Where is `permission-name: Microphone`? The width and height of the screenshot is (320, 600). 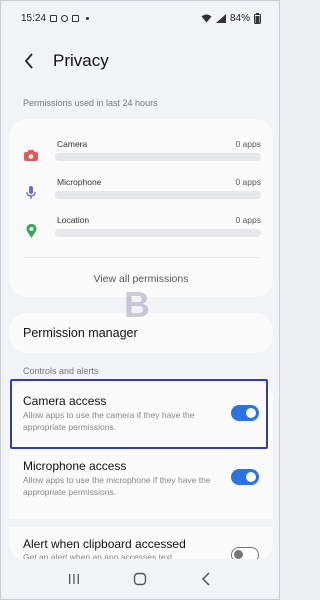 permission-name: Microphone is located at coordinates (79, 182).